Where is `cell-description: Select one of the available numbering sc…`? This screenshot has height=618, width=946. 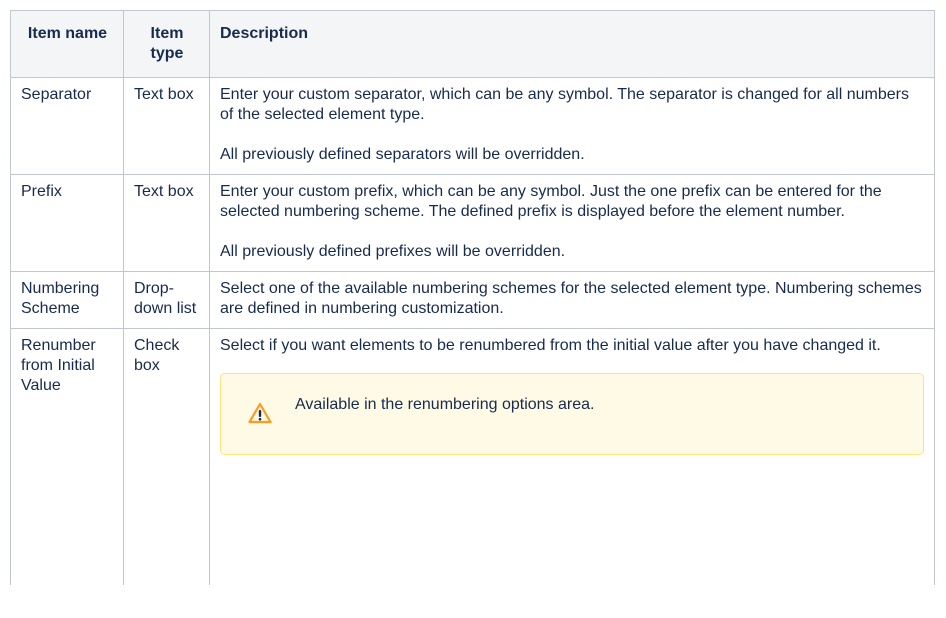
cell-description: Select one of the available numbering sc… is located at coordinates (572, 300).